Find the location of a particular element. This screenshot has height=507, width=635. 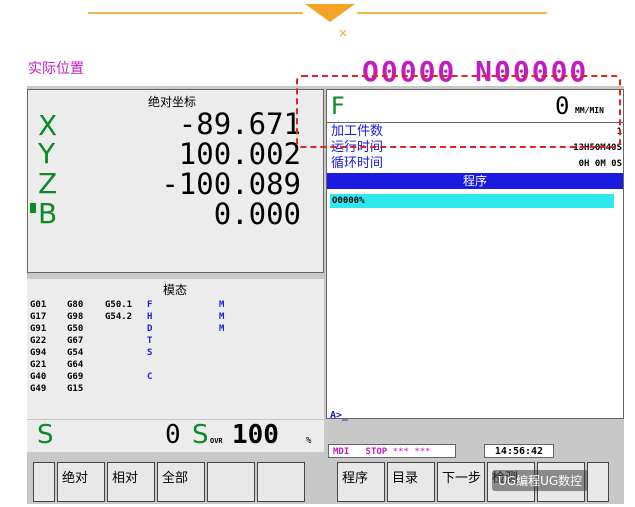

status-bar: MDI STOP *** *** is located at coordinates (392, 451).